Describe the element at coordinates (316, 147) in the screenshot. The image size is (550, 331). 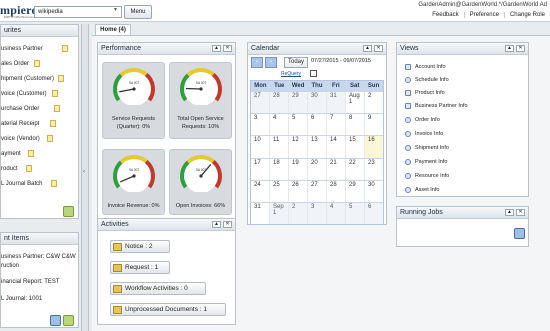
I see `calendar-day: 13` at that location.